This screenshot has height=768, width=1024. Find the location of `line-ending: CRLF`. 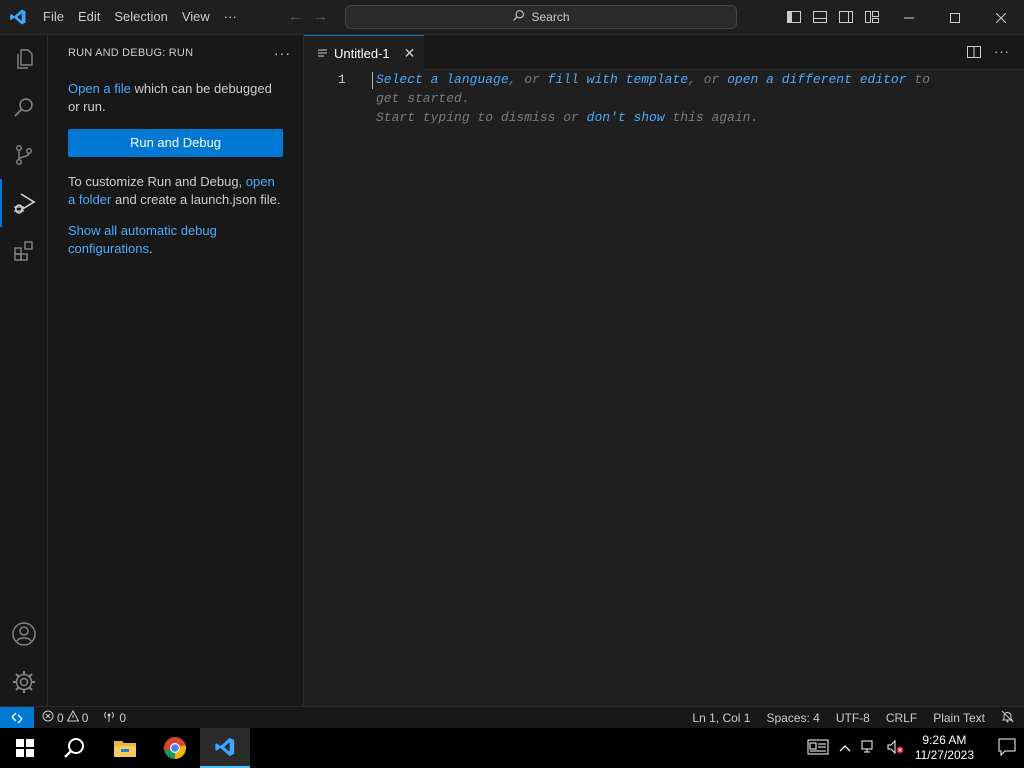

line-ending: CRLF is located at coordinates (901, 718).